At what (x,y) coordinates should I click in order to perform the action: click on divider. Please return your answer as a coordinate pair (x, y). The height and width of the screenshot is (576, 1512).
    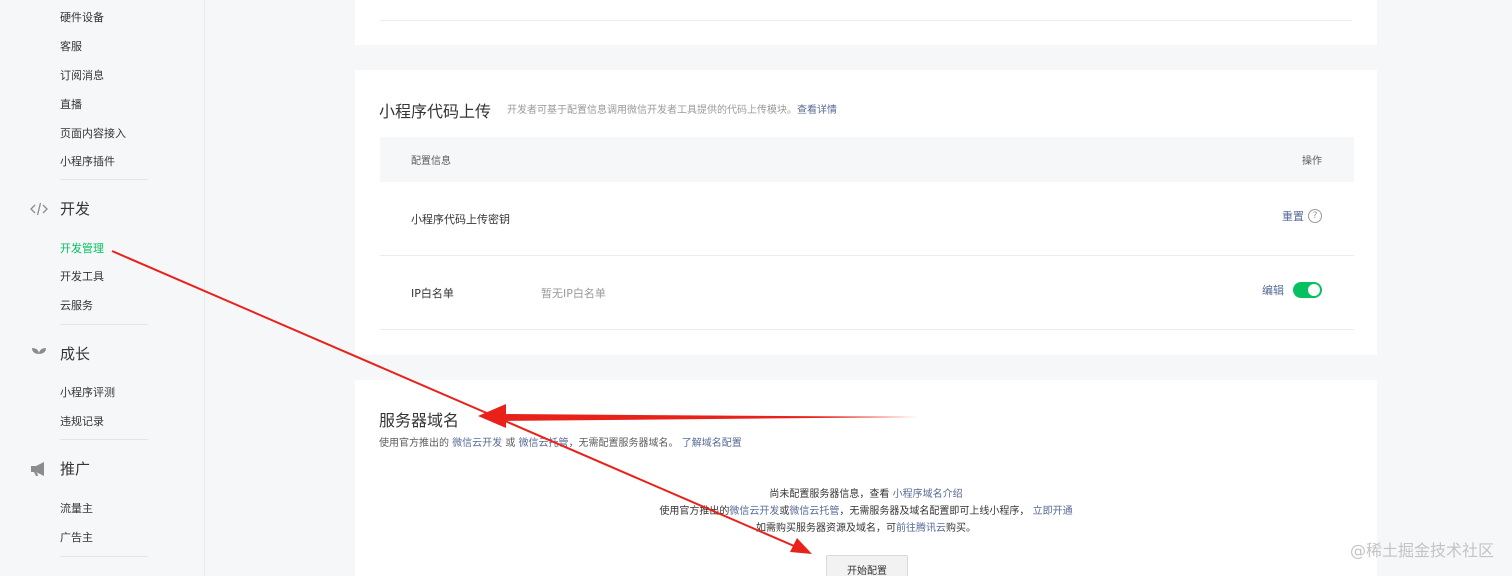
    Looking at the image, I should click on (866, 20).